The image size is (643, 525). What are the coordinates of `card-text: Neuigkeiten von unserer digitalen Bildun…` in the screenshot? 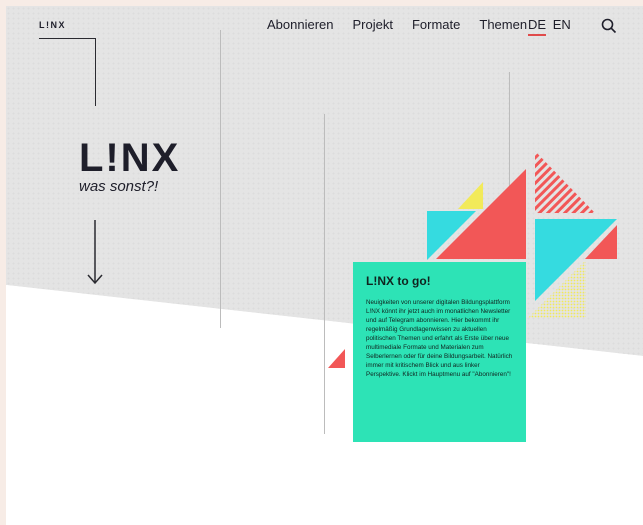 It's located at (439, 338).